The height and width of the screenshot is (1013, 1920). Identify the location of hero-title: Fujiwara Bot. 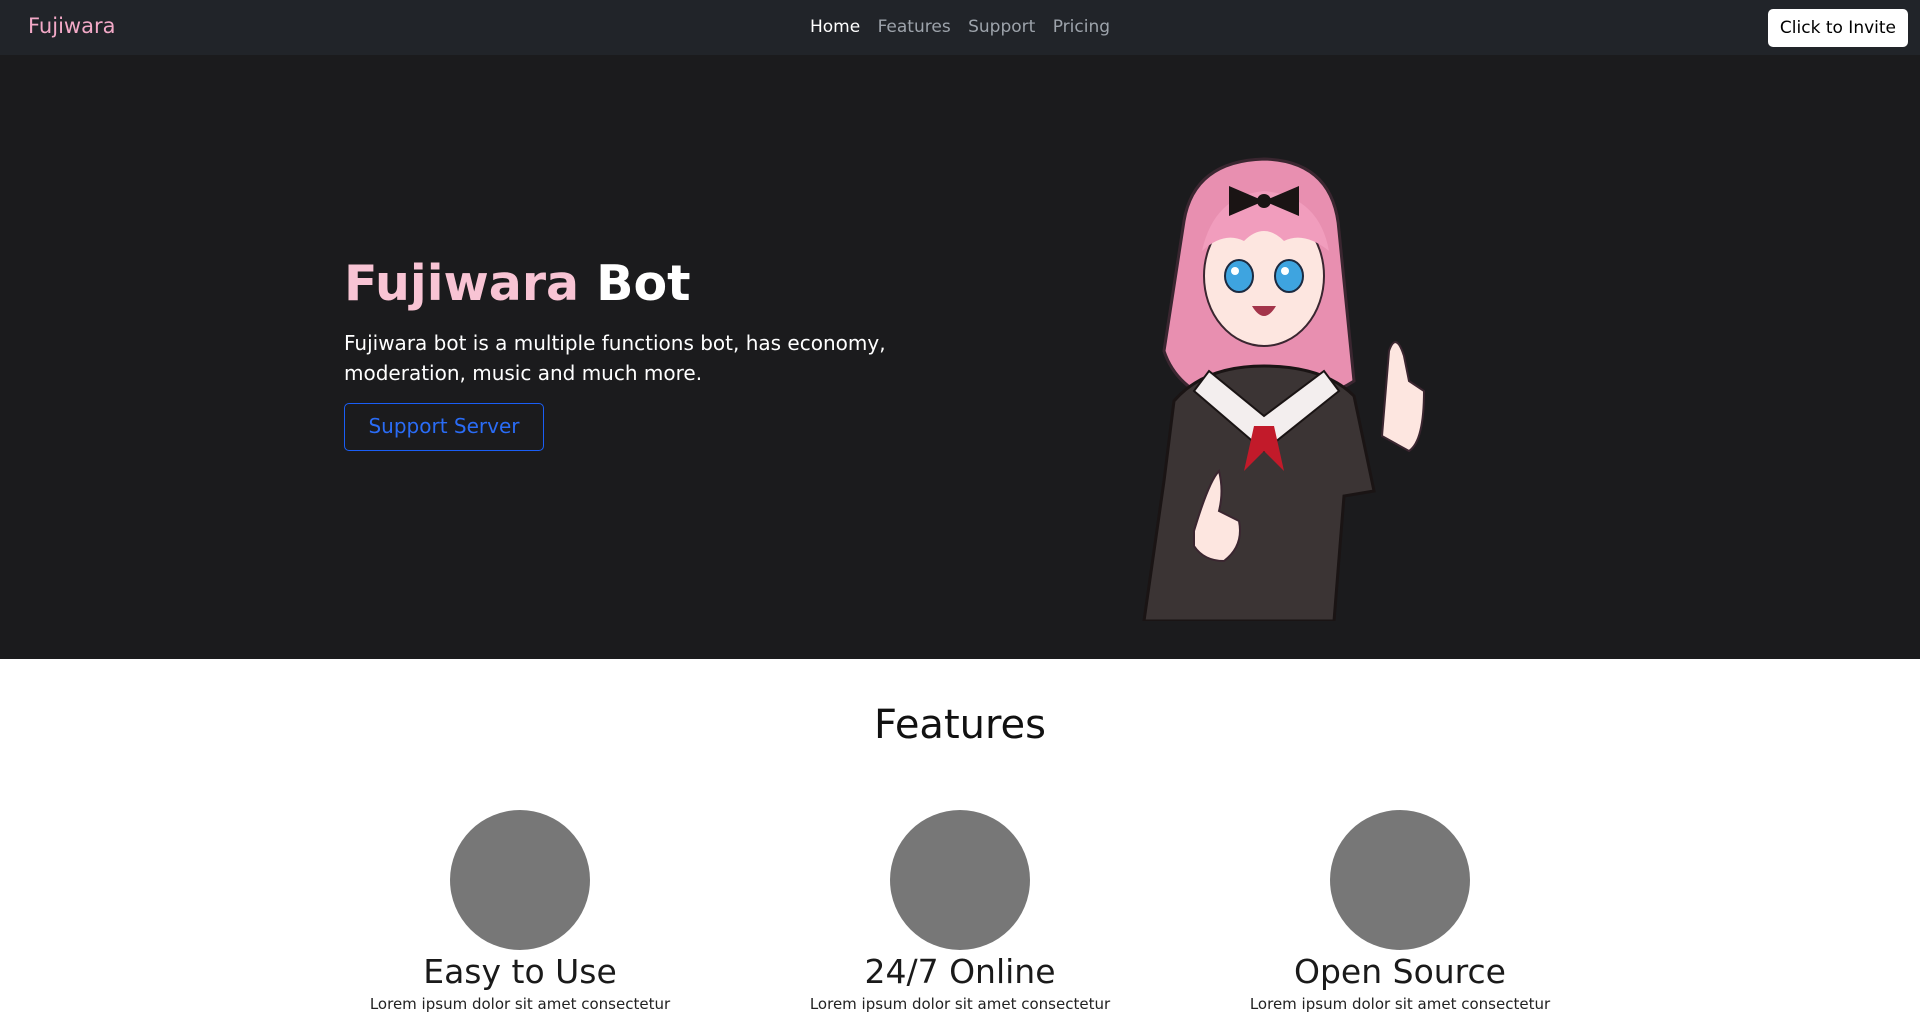
(517, 283).